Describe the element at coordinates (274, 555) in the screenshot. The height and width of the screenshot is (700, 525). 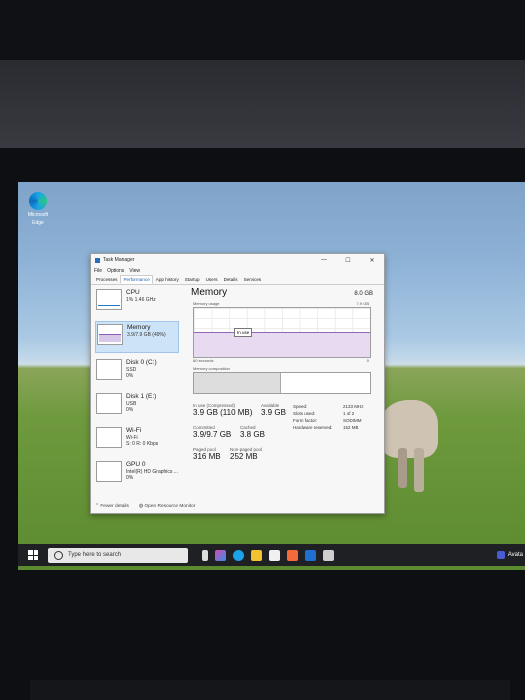
I see `store-icon` at that location.